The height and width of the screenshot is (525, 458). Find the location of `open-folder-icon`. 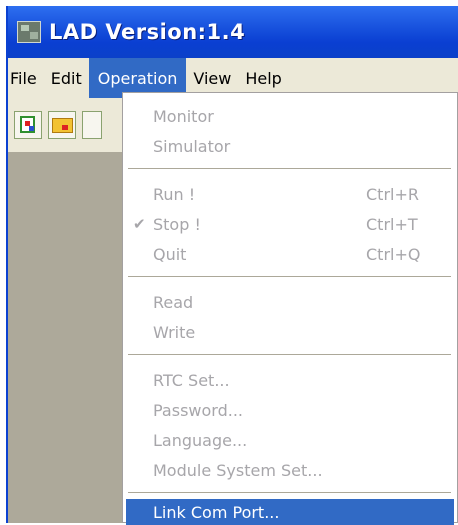

open-folder-icon is located at coordinates (62, 125).